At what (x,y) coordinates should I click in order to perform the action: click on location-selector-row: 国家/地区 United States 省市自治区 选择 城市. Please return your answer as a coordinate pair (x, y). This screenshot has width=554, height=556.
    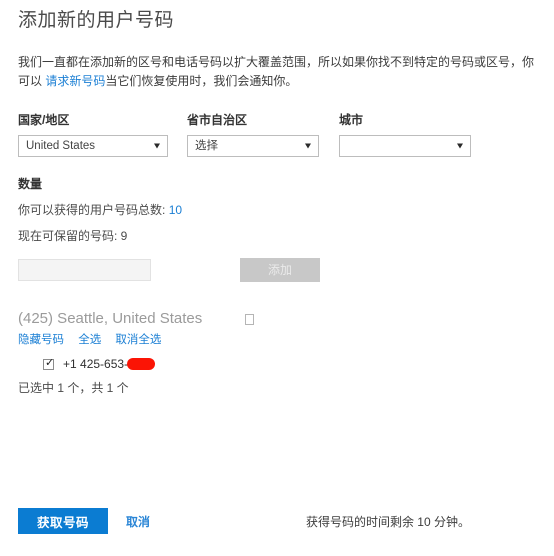
    Looking at the image, I should click on (277, 134).